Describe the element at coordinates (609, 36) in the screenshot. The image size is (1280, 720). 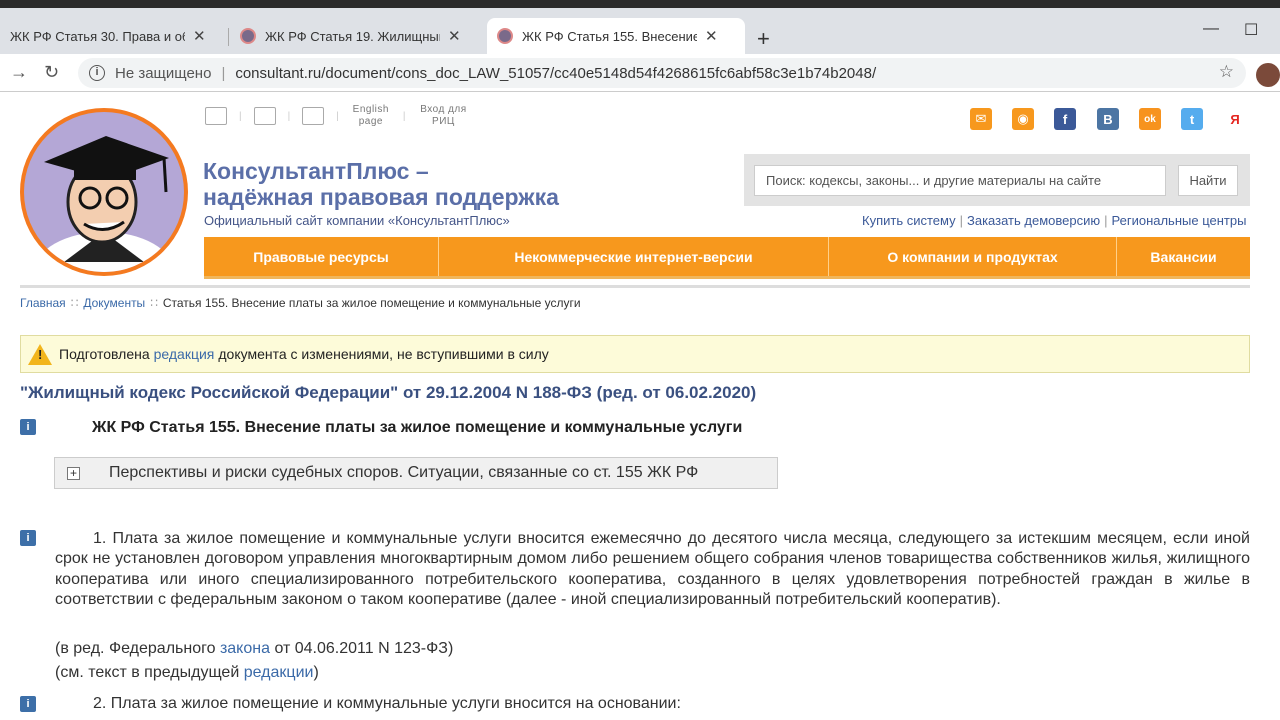
I see `tab-title: ЖК РФ Статья 155. Внесение платы` at that location.